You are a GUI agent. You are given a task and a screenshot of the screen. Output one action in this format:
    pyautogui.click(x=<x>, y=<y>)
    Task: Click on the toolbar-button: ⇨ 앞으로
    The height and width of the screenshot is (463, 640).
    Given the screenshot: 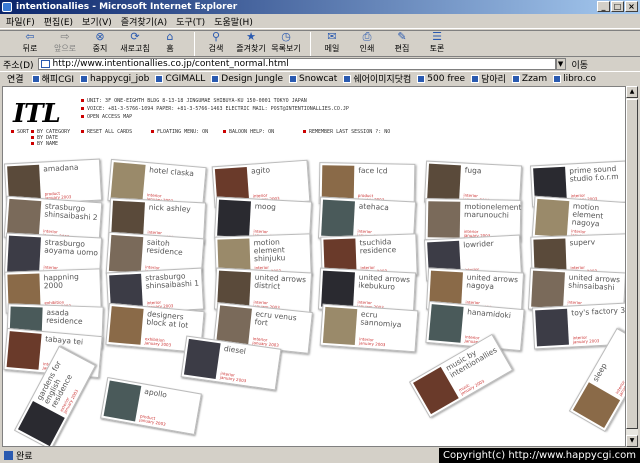 What is the action you would take?
    pyautogui.click(x=65, y=42)
    